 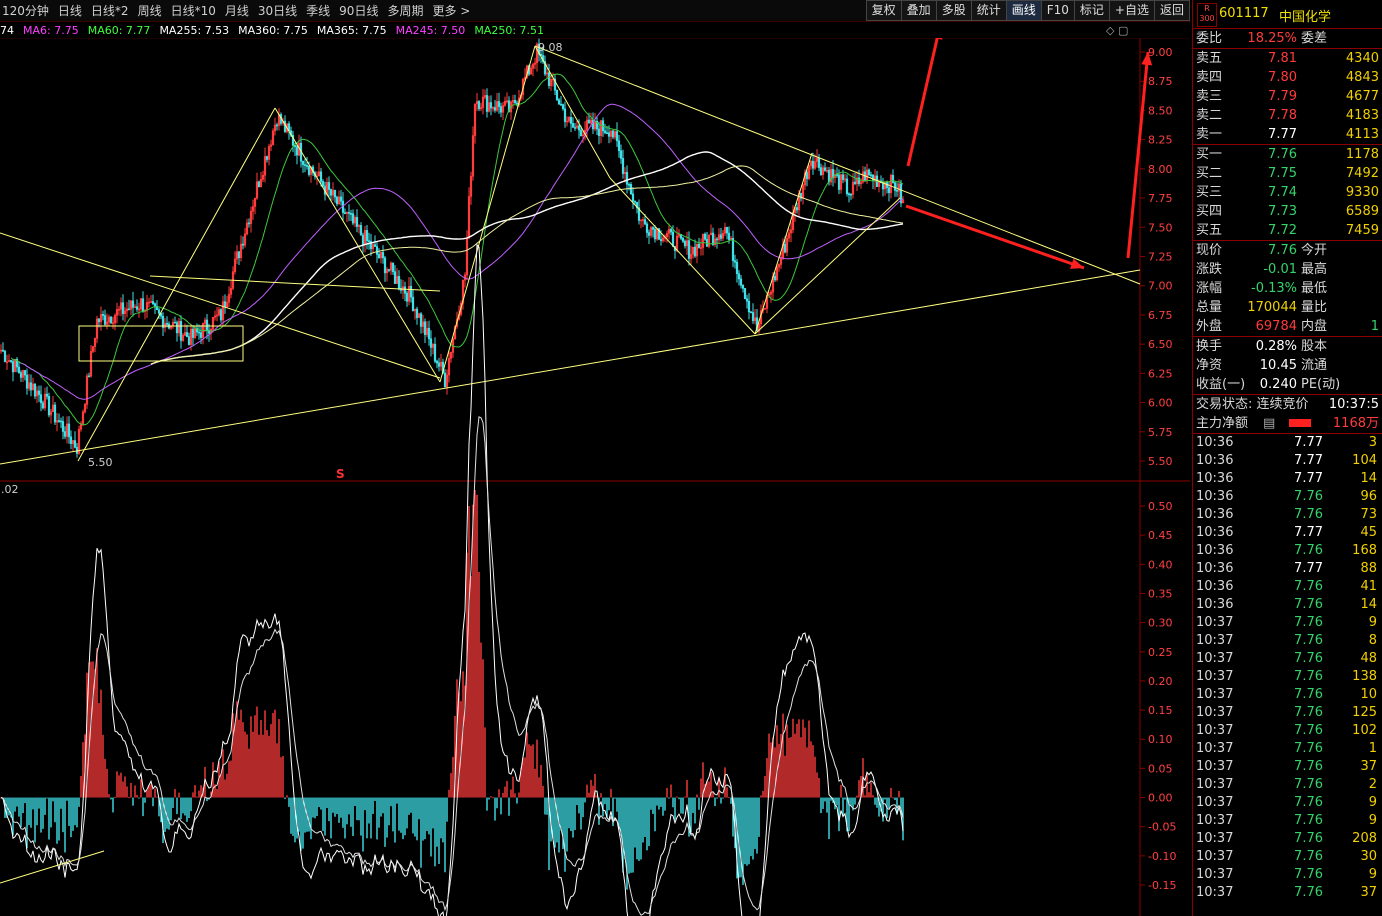 What do you see at coordinates (1160, 432) in the screenshot?
I see `price-axis-label: 5.75` at bounding box center [1160, 432].